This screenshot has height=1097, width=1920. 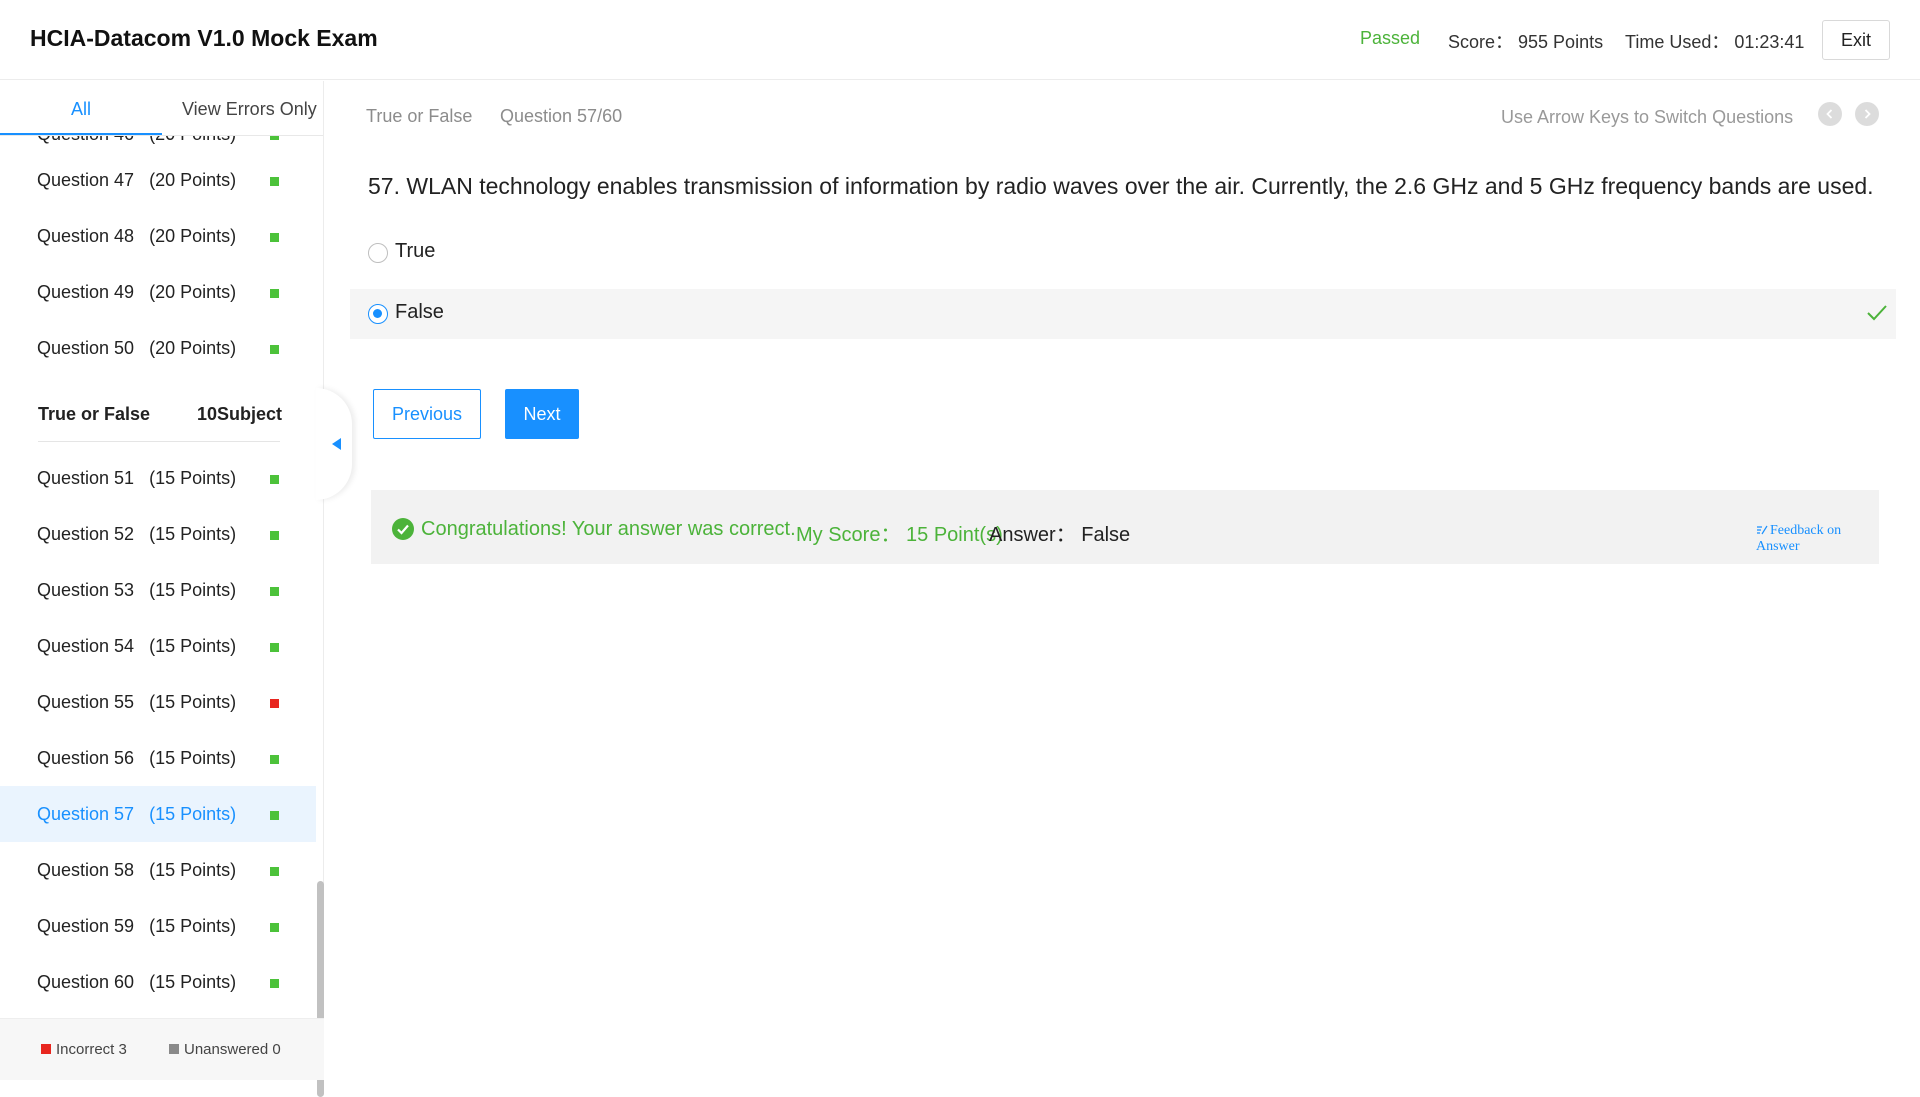 I want to click on question-item-53: Question 53 (15 Points), so click(x=158, y=590).